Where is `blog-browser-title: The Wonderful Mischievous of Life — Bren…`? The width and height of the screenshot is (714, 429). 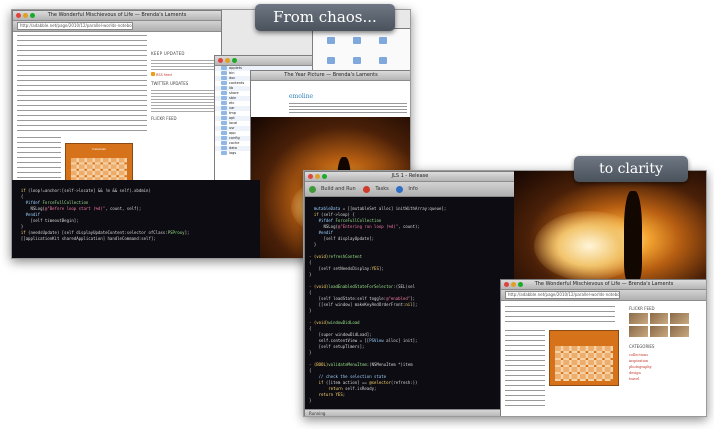 blog-browser-title: The Wonderful Mischievous of Life — Bren… is located at coordinates (117, 15).